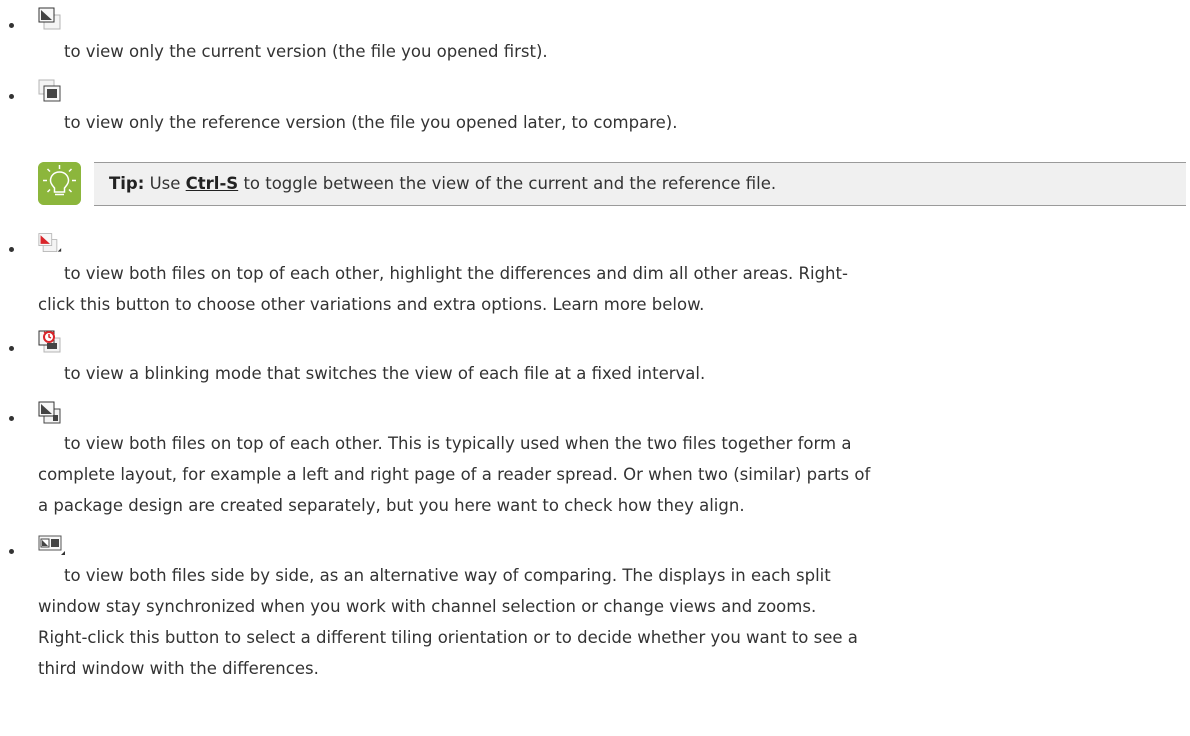  I want to click on tip-label: Tip:, so click(127, 183).